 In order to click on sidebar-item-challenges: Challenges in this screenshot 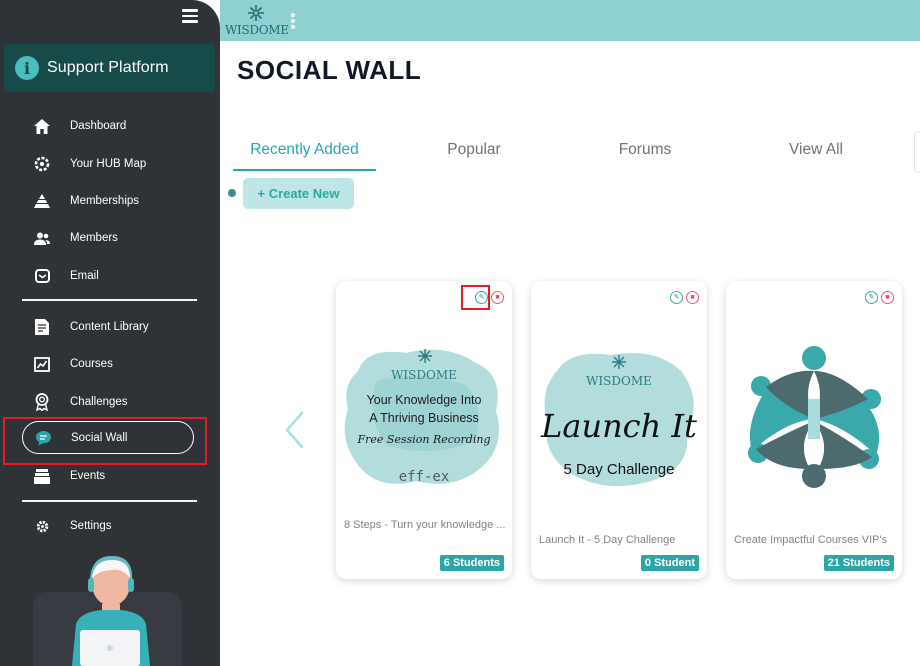, I will do `click(108, 402)`.